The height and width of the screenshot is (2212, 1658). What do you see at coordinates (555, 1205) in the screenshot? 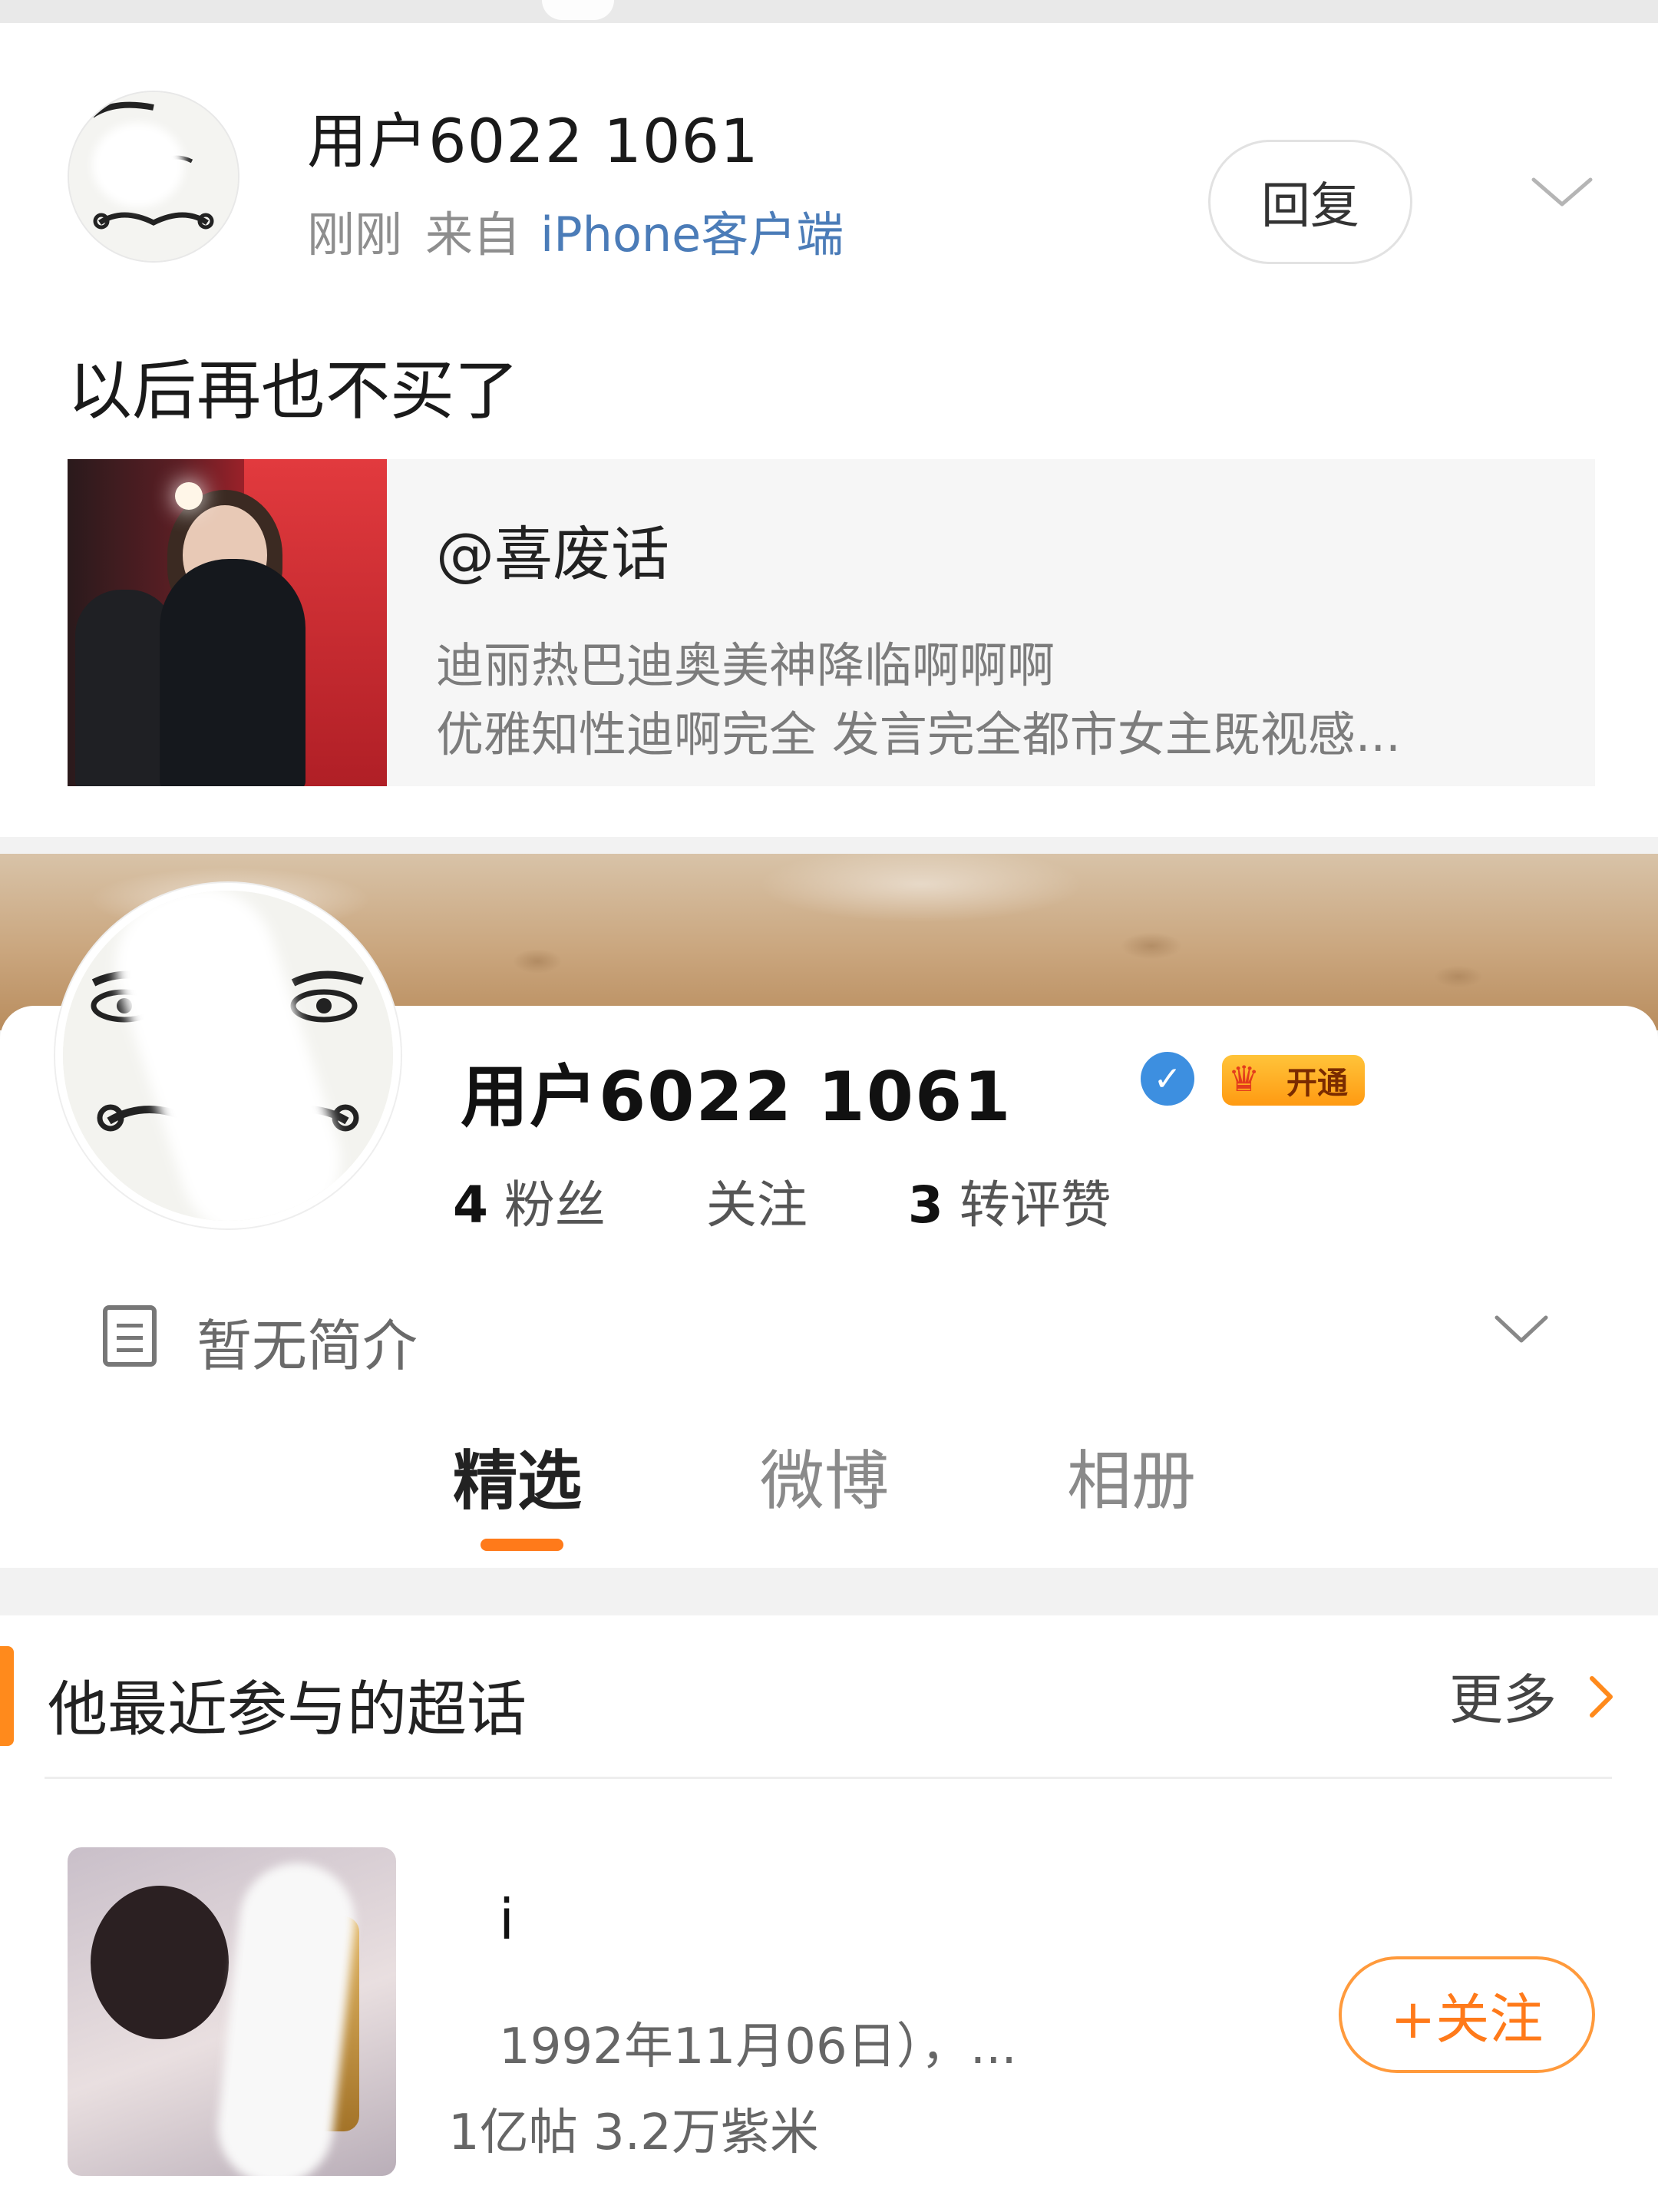
I see `fans-label: 粉丝` at bounding box center [555, 1205].